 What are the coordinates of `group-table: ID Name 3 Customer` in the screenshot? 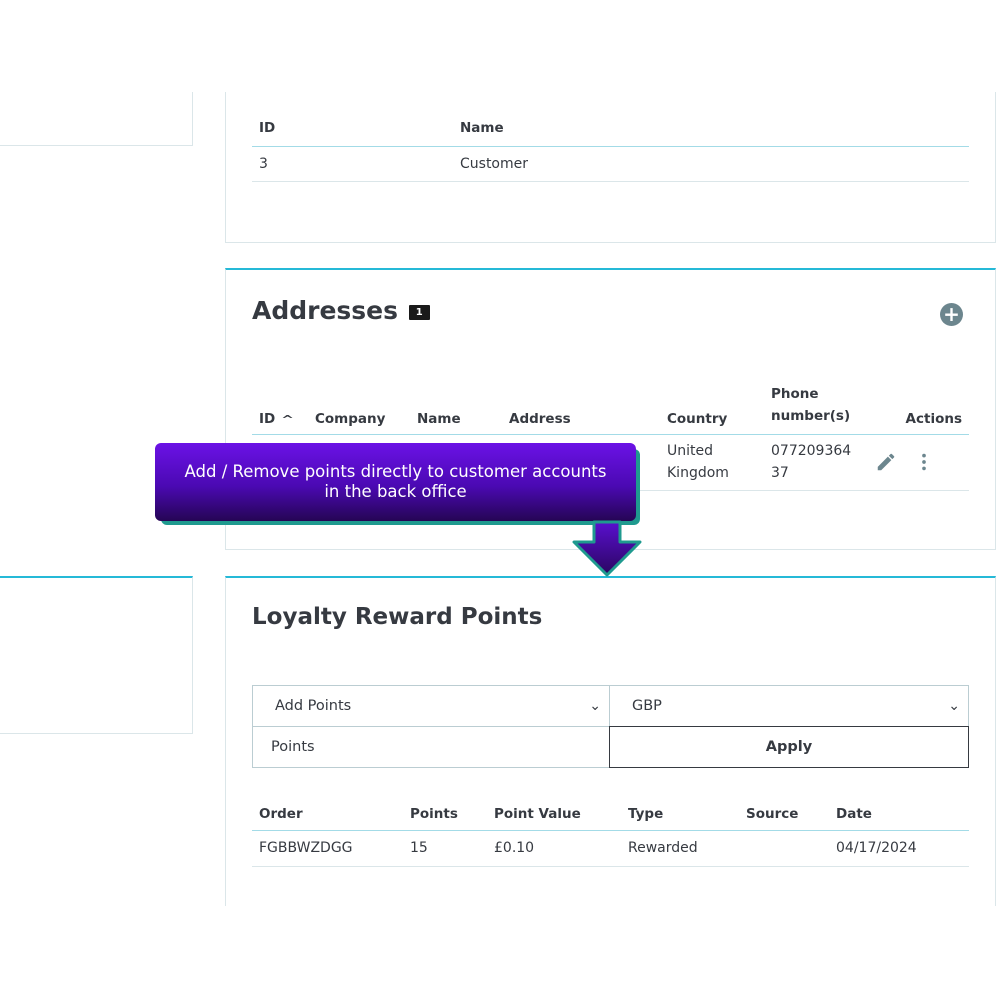 It's located at (610, 151).